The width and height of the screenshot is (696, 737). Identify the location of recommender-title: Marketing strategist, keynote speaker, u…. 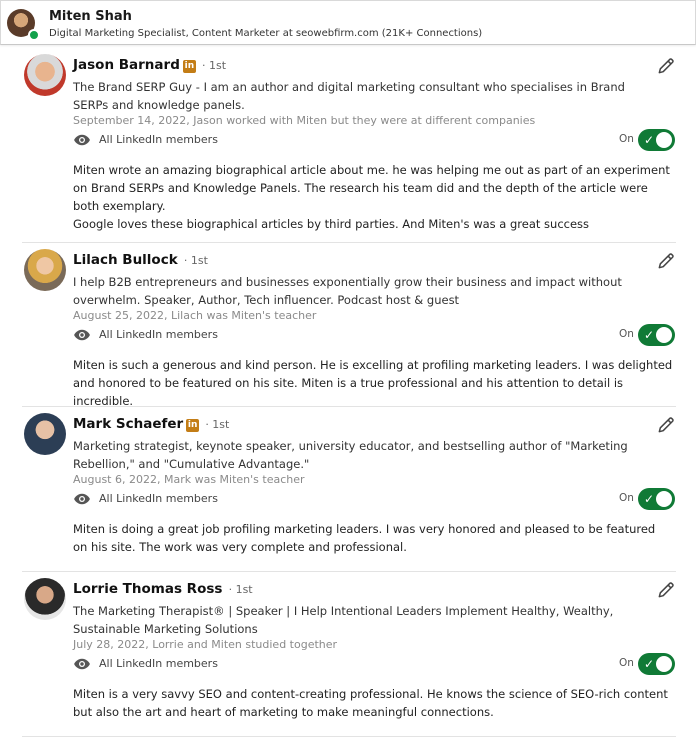
(350, 455).